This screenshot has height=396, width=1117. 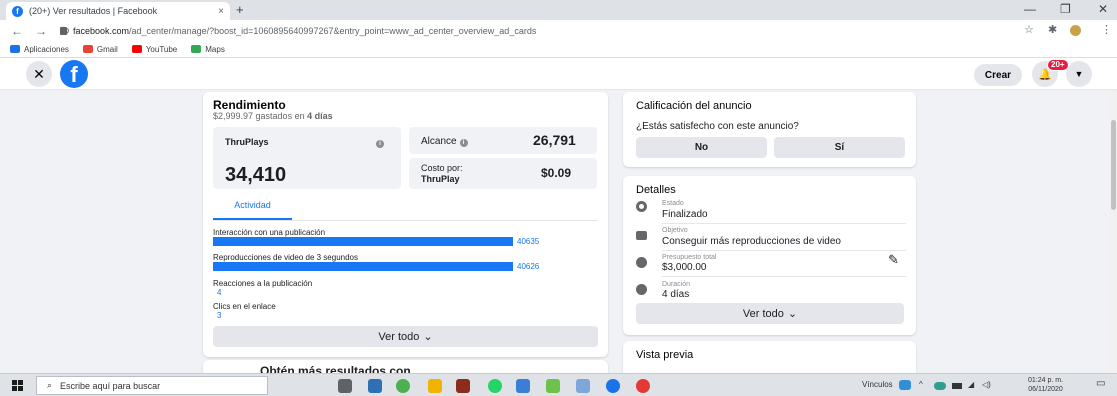 What do you see at coordinates (877, 384) in the screenshot?
I see `links-toolbar-label: Vínculos` at bounding box center [877, 384].